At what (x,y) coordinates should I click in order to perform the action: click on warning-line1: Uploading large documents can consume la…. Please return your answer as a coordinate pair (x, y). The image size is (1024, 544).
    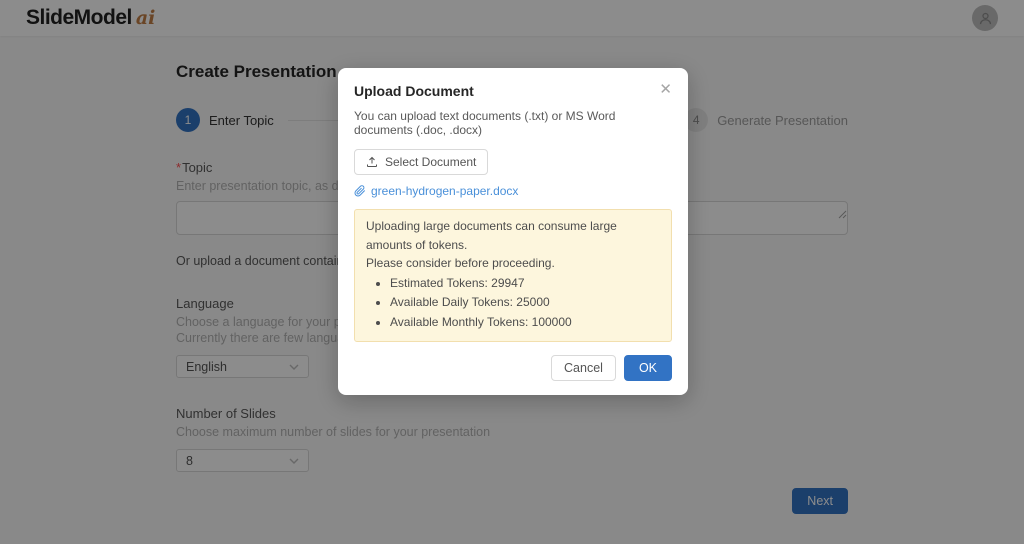
    Looking at the image, I should click on (491, 235).